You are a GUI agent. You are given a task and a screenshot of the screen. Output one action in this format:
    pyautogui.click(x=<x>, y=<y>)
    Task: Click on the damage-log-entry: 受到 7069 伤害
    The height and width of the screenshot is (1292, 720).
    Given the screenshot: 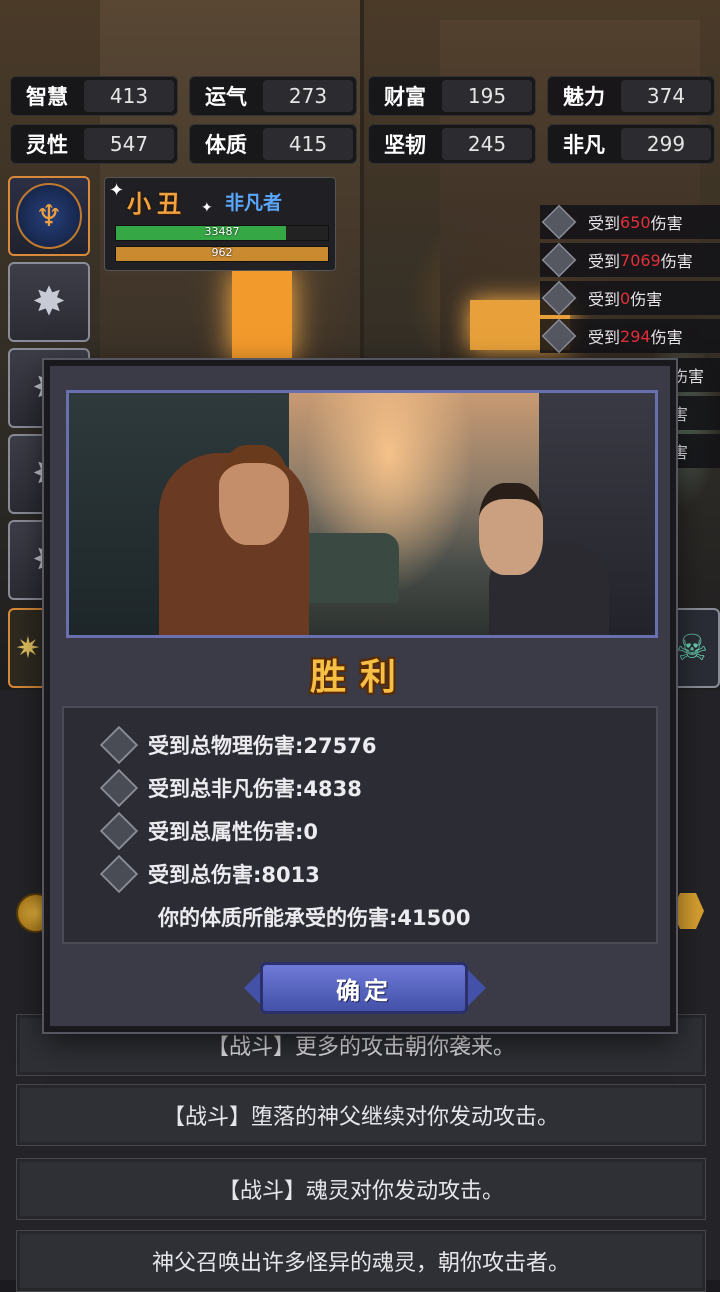 What is the action you would take?
    pyautogui.click(x=630, y=260)
    